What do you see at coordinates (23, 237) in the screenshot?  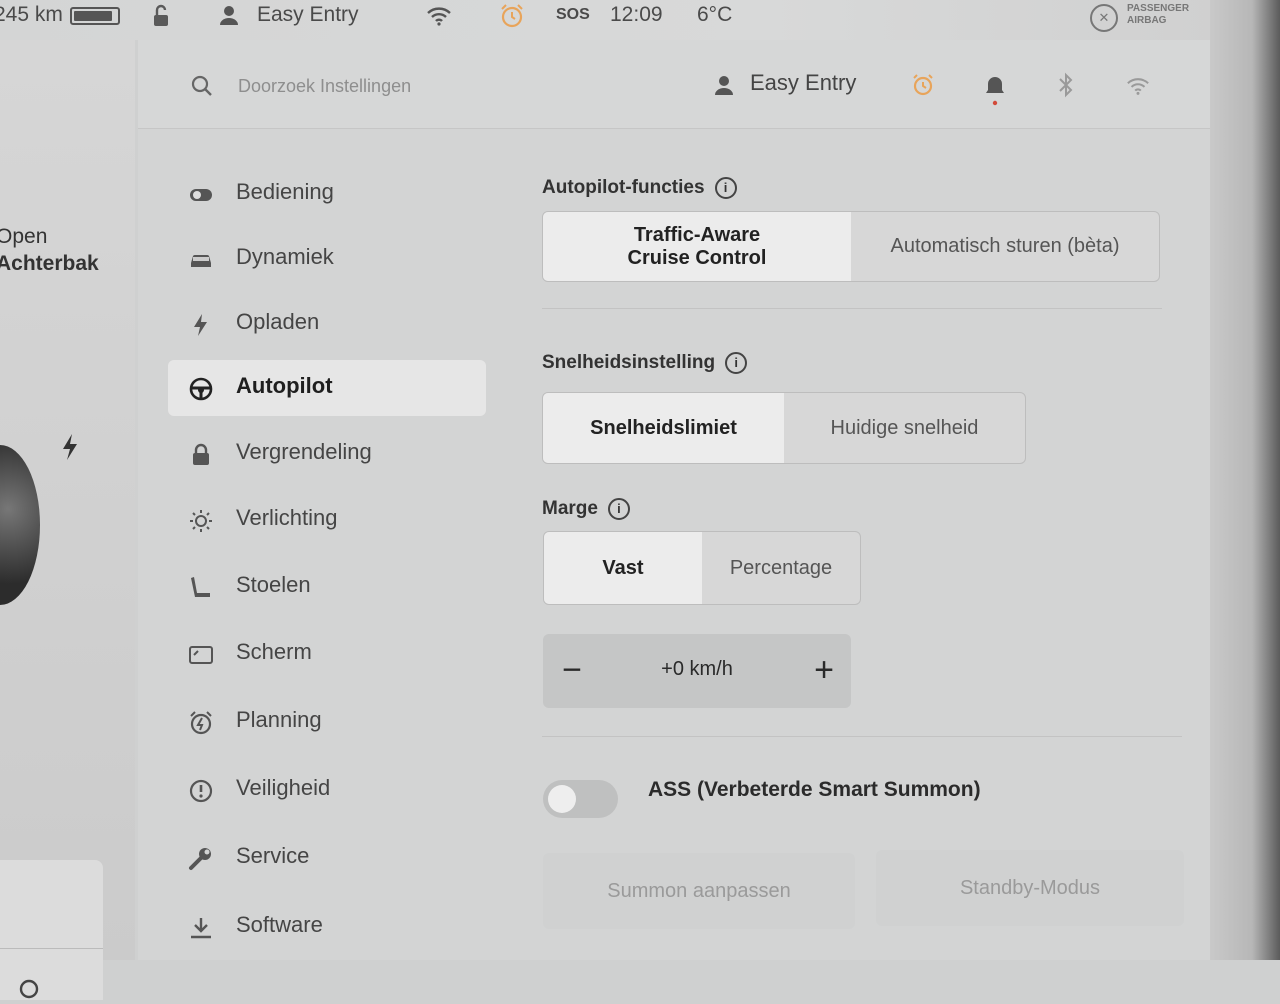 I see `trunk-open-line1: Open` at bounding box center [23, 237].